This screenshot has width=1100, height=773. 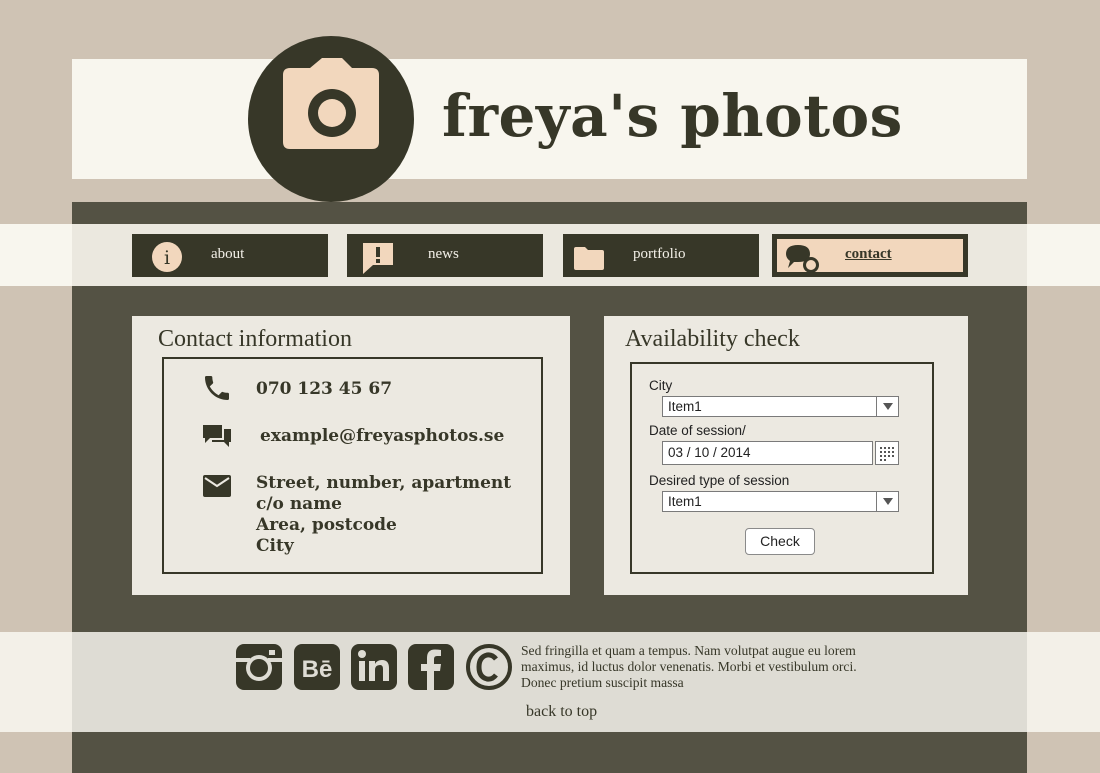 I want to click on phone-icon, so click(x=217, y=388).